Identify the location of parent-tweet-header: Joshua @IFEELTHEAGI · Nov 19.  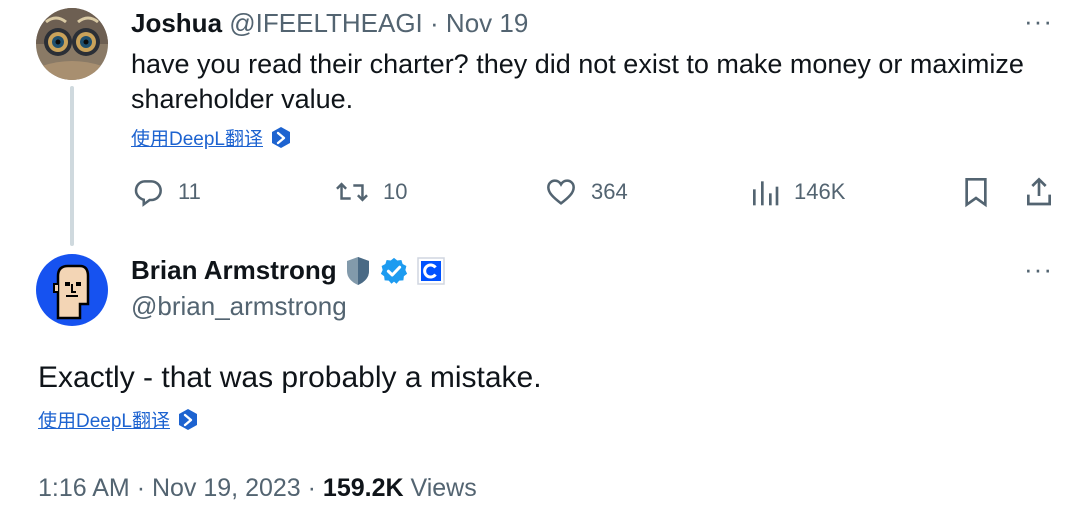
(329, 23).